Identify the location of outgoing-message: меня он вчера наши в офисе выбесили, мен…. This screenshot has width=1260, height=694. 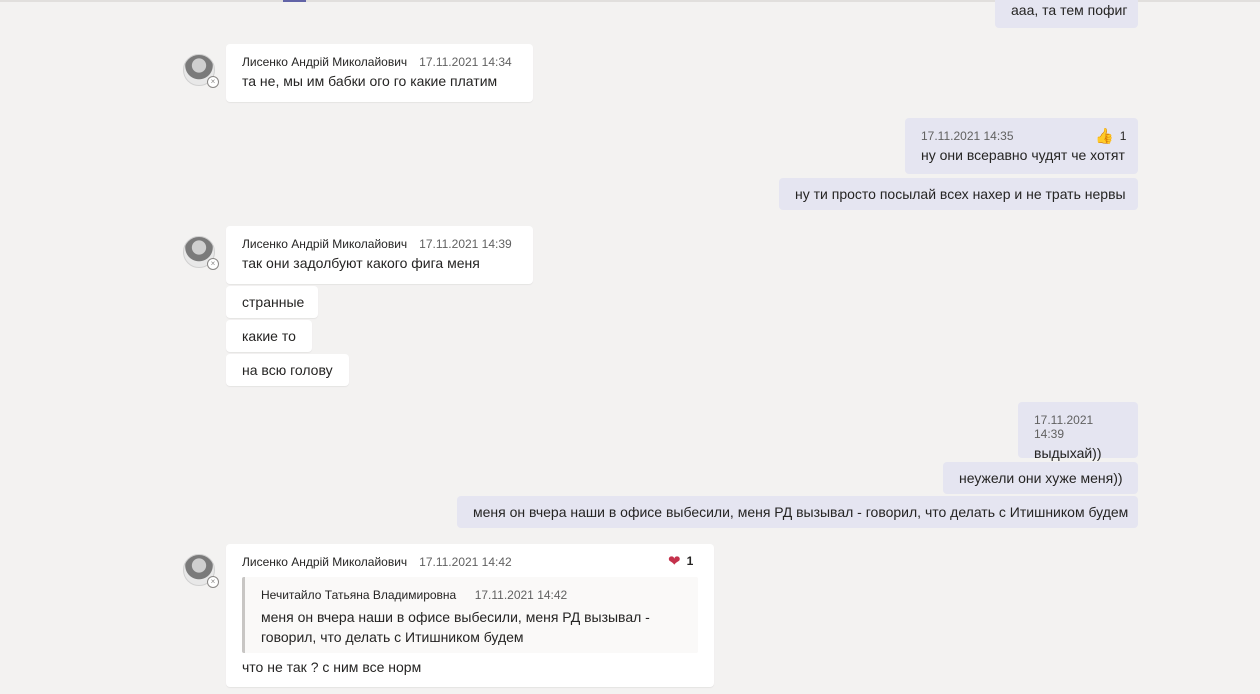
(797, 512).